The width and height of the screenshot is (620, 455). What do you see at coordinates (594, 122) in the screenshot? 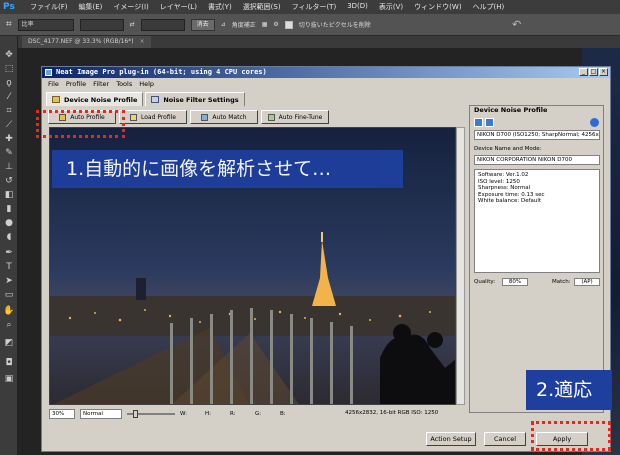
I see `help-icon` at bounding box center [594, 122].